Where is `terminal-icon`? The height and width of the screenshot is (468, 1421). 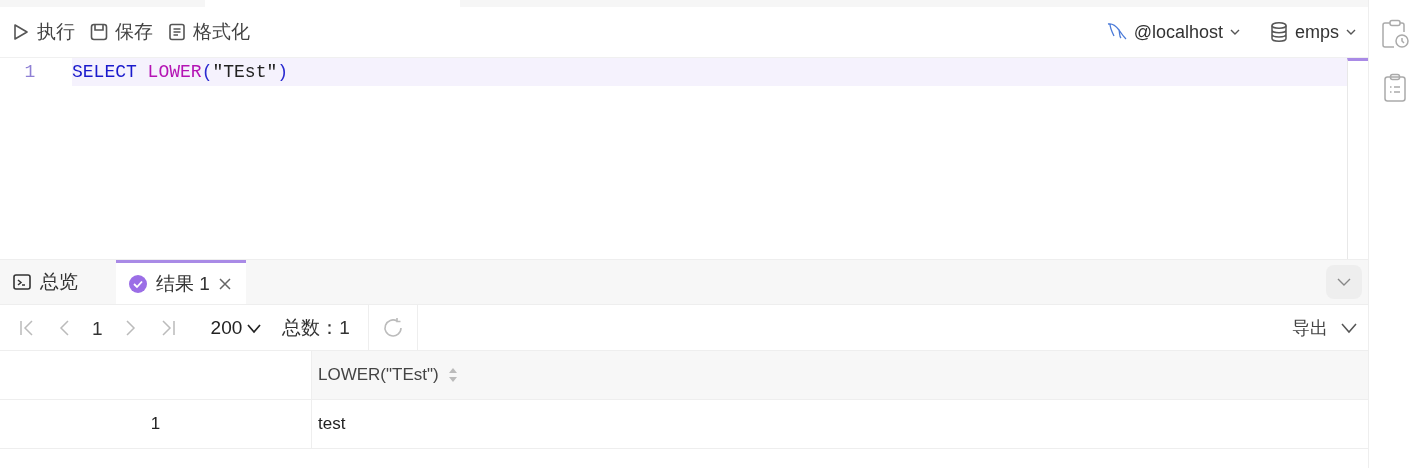 terminal-icon is located at coordinates (22, 282).